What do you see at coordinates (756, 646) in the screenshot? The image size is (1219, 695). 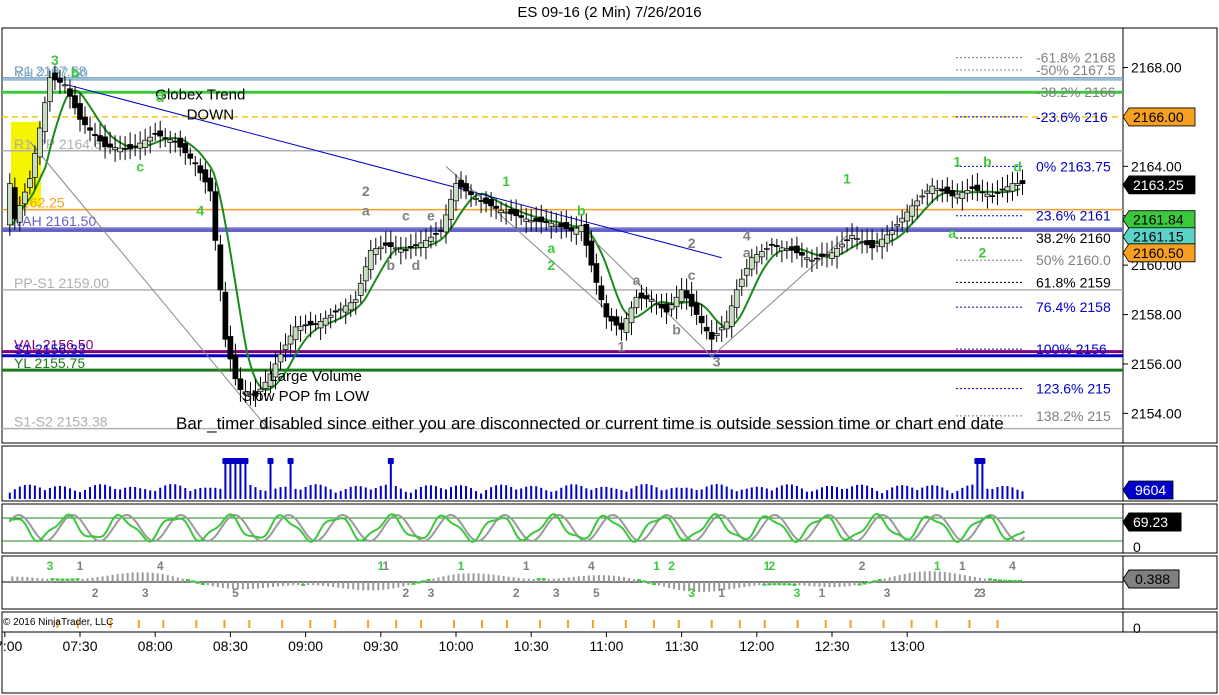 I see `x-tick-label: 12:00` at bounding box center [756, 646].